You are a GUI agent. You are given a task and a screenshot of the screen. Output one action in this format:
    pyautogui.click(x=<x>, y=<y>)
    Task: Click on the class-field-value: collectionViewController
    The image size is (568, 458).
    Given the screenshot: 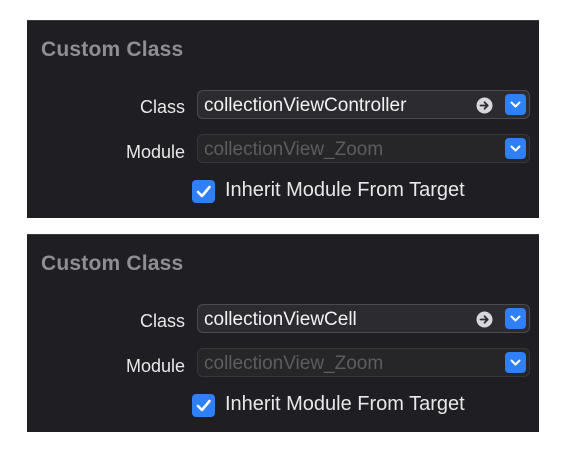 What is the action you would take?
    pyautogui.click(x=305, y=106)
    